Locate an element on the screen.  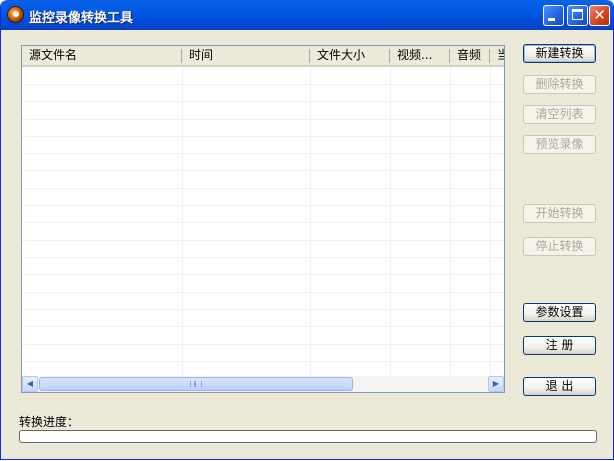
close-icon: ✕ is located at coordinates (599, 15).